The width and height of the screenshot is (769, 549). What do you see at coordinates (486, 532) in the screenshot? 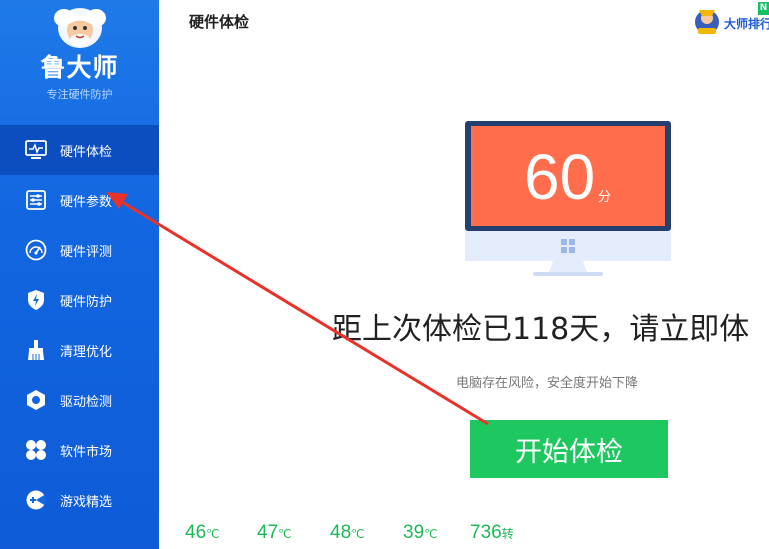
I see `stat-value: 736` at bounding box center [486, 532].